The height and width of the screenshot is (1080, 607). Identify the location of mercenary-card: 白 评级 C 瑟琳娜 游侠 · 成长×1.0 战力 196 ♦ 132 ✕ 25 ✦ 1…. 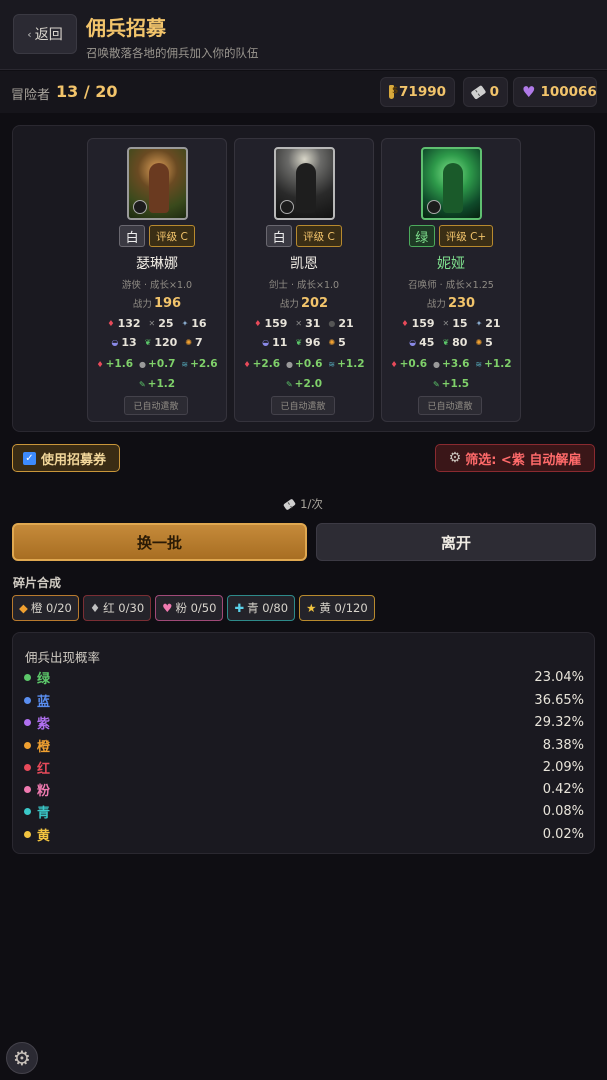
(157, 280).